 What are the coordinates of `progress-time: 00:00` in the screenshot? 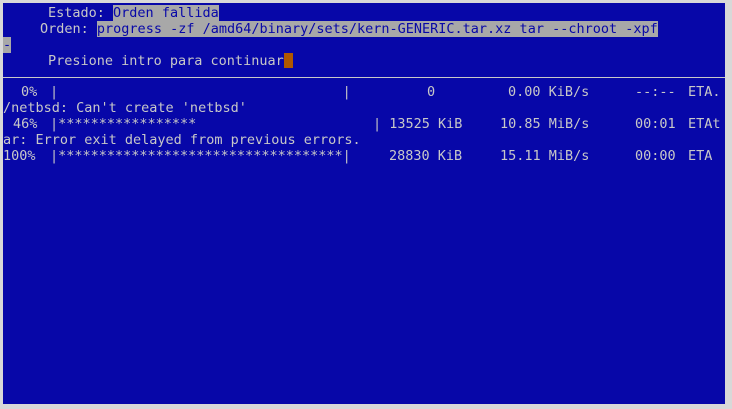 It's located at (655, 156).